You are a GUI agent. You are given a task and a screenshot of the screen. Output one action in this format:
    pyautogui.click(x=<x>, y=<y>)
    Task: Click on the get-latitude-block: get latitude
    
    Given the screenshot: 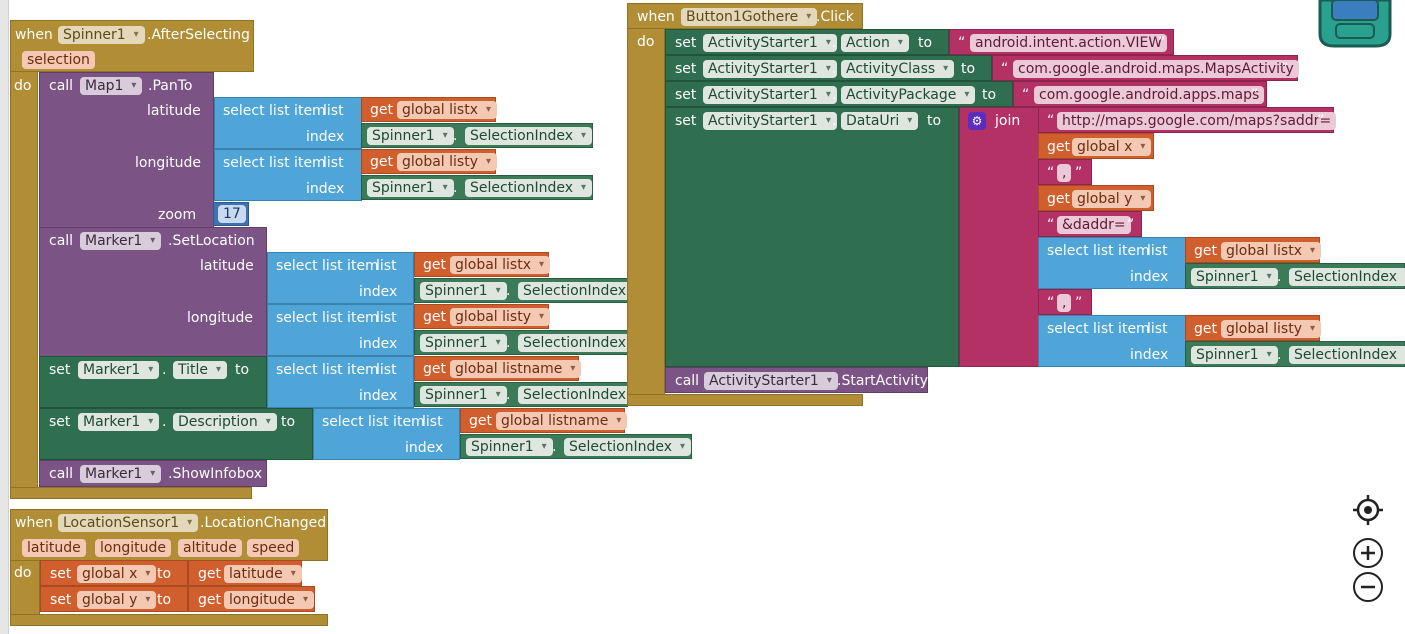 What is the action you would take?
    pyautogui.click(x=245, y=573)
    